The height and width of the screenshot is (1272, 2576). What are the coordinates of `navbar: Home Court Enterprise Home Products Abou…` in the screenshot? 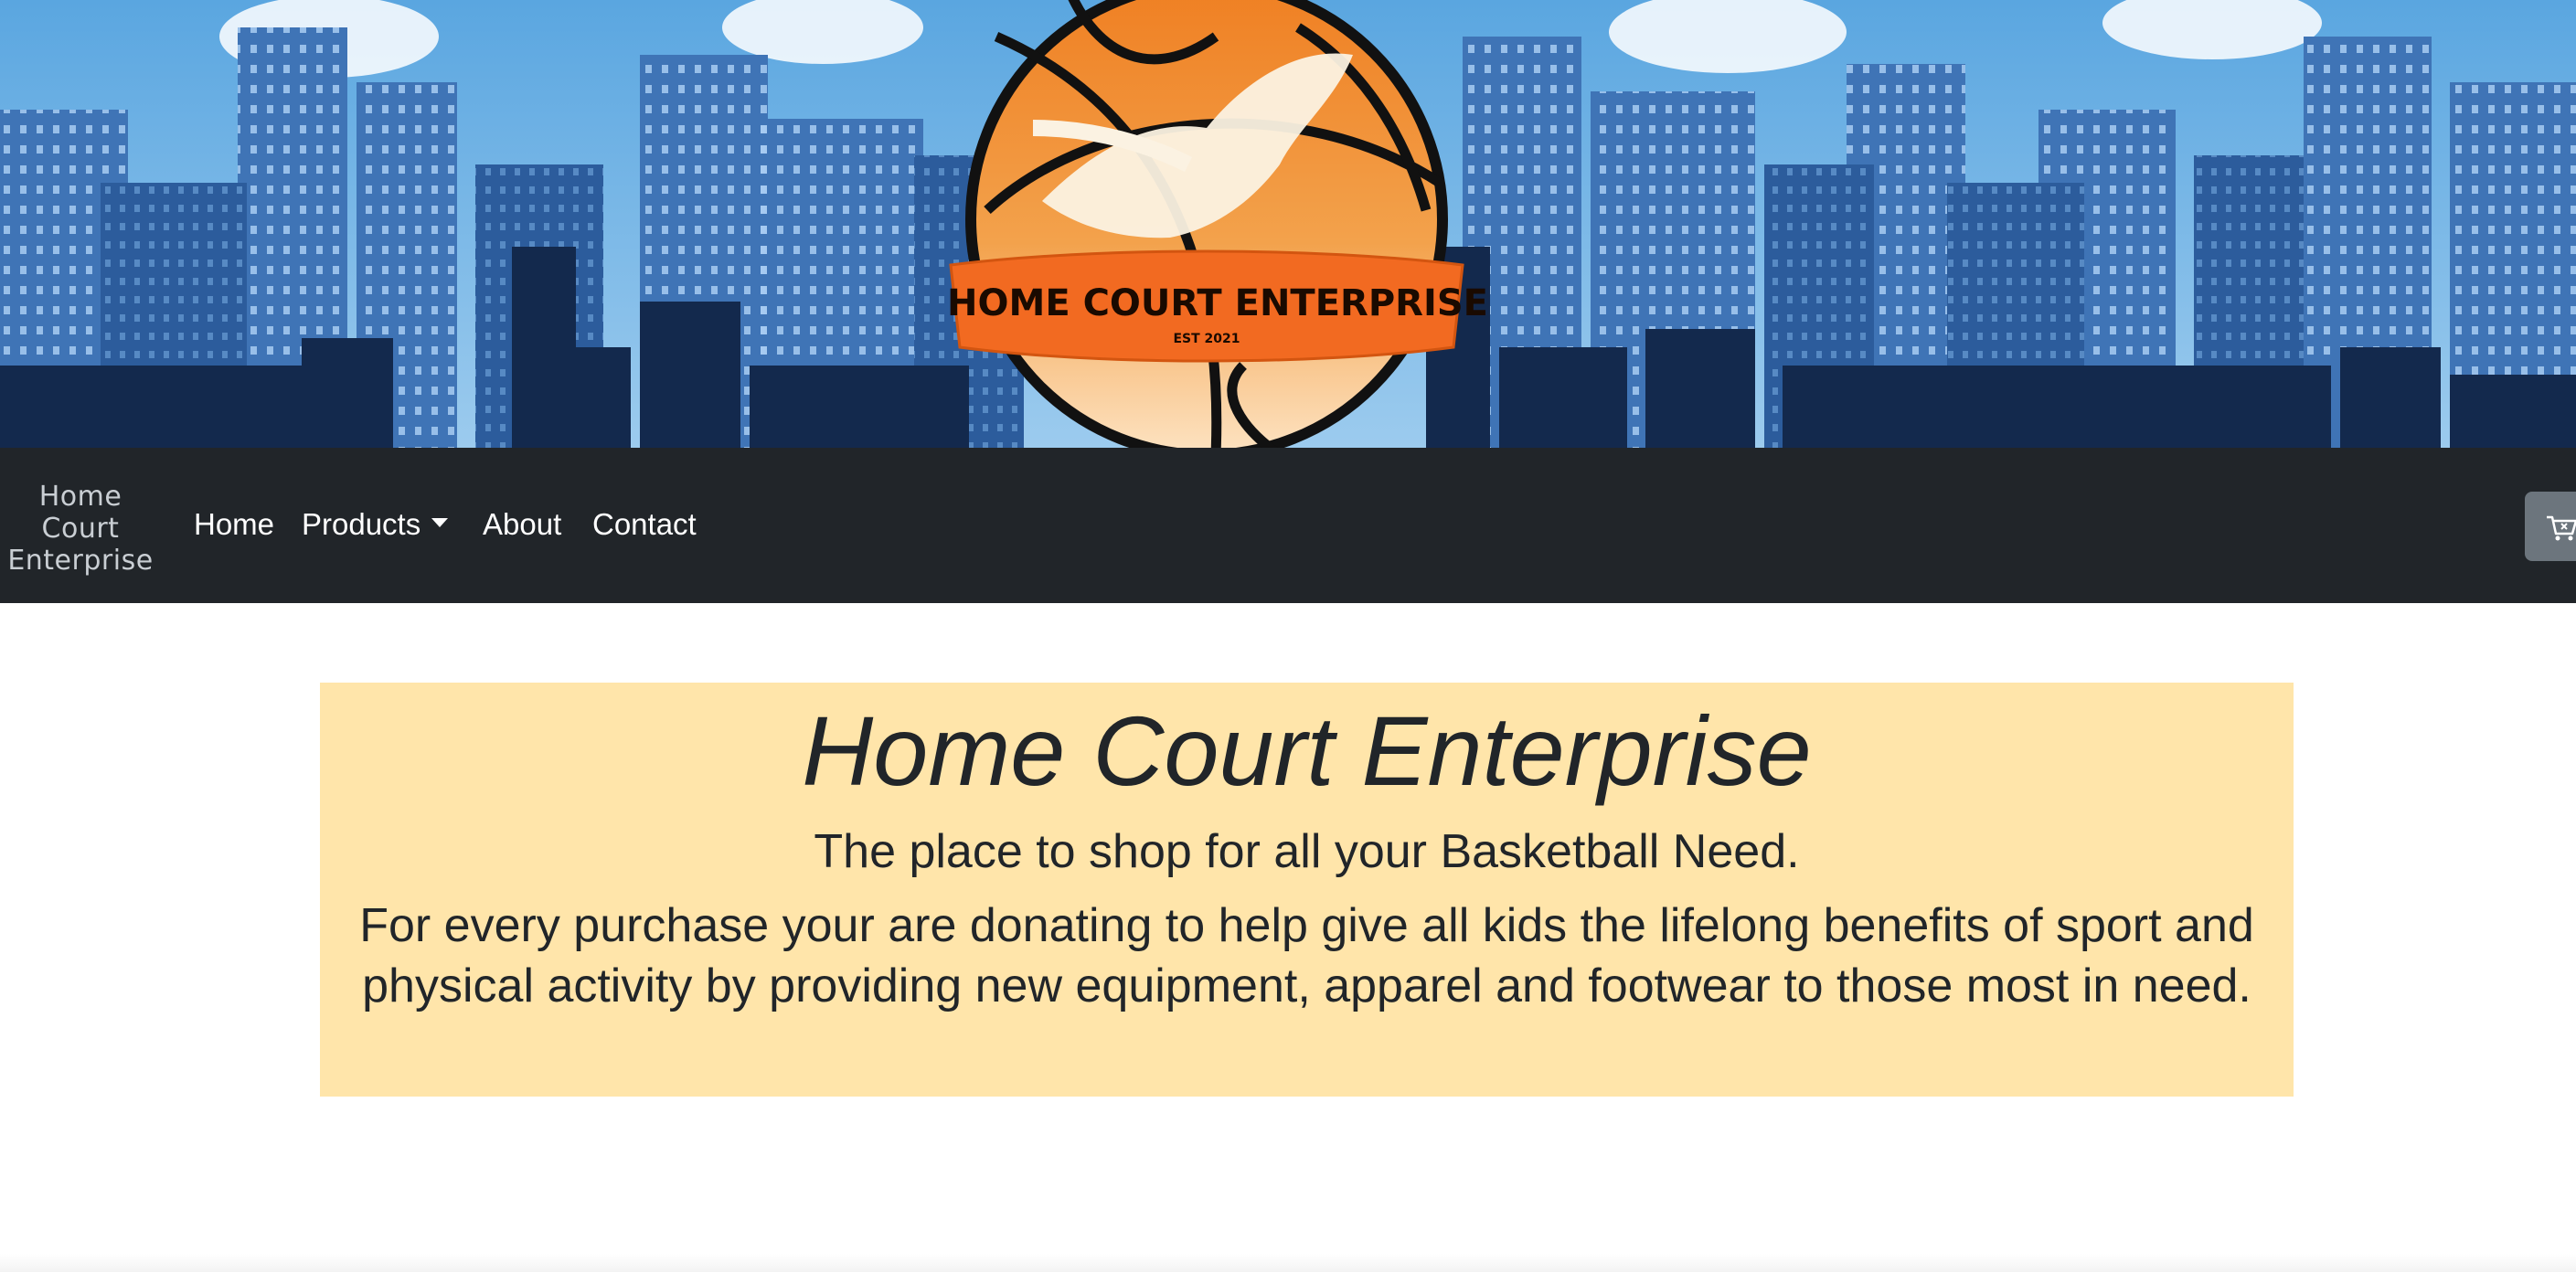 It's located at (1288, 525).